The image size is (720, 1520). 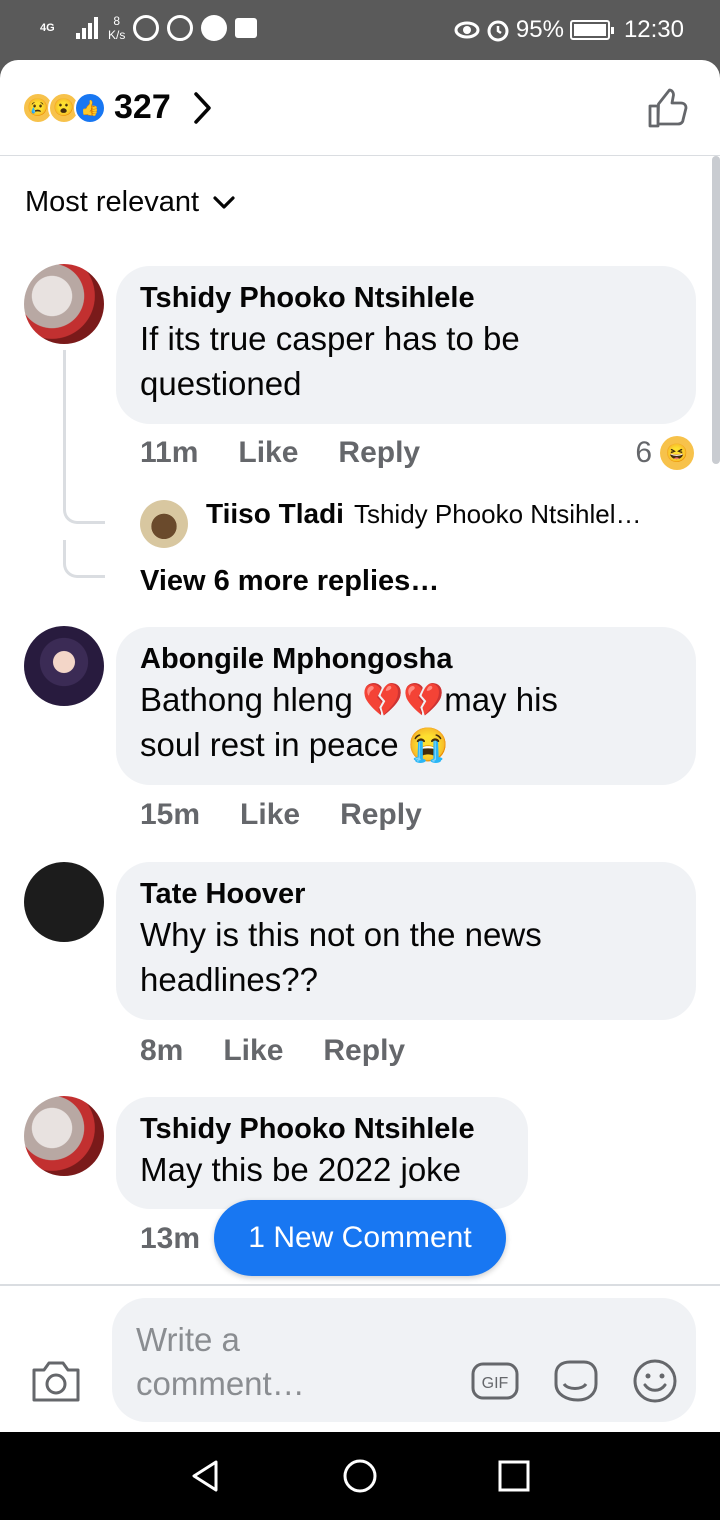 I want to click on home-icon, so click(x=360, y=1476).